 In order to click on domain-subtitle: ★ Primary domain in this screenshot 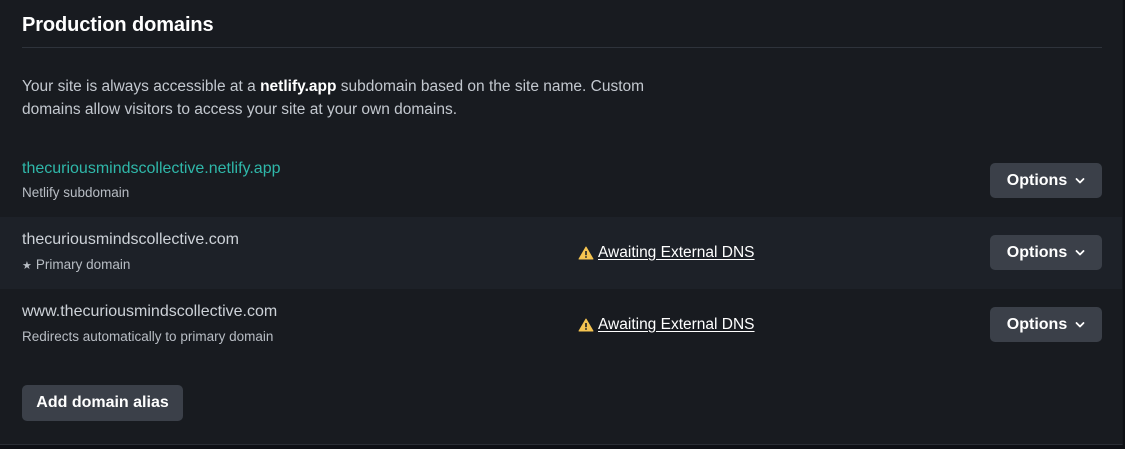, I will do `click(76, 264)`.